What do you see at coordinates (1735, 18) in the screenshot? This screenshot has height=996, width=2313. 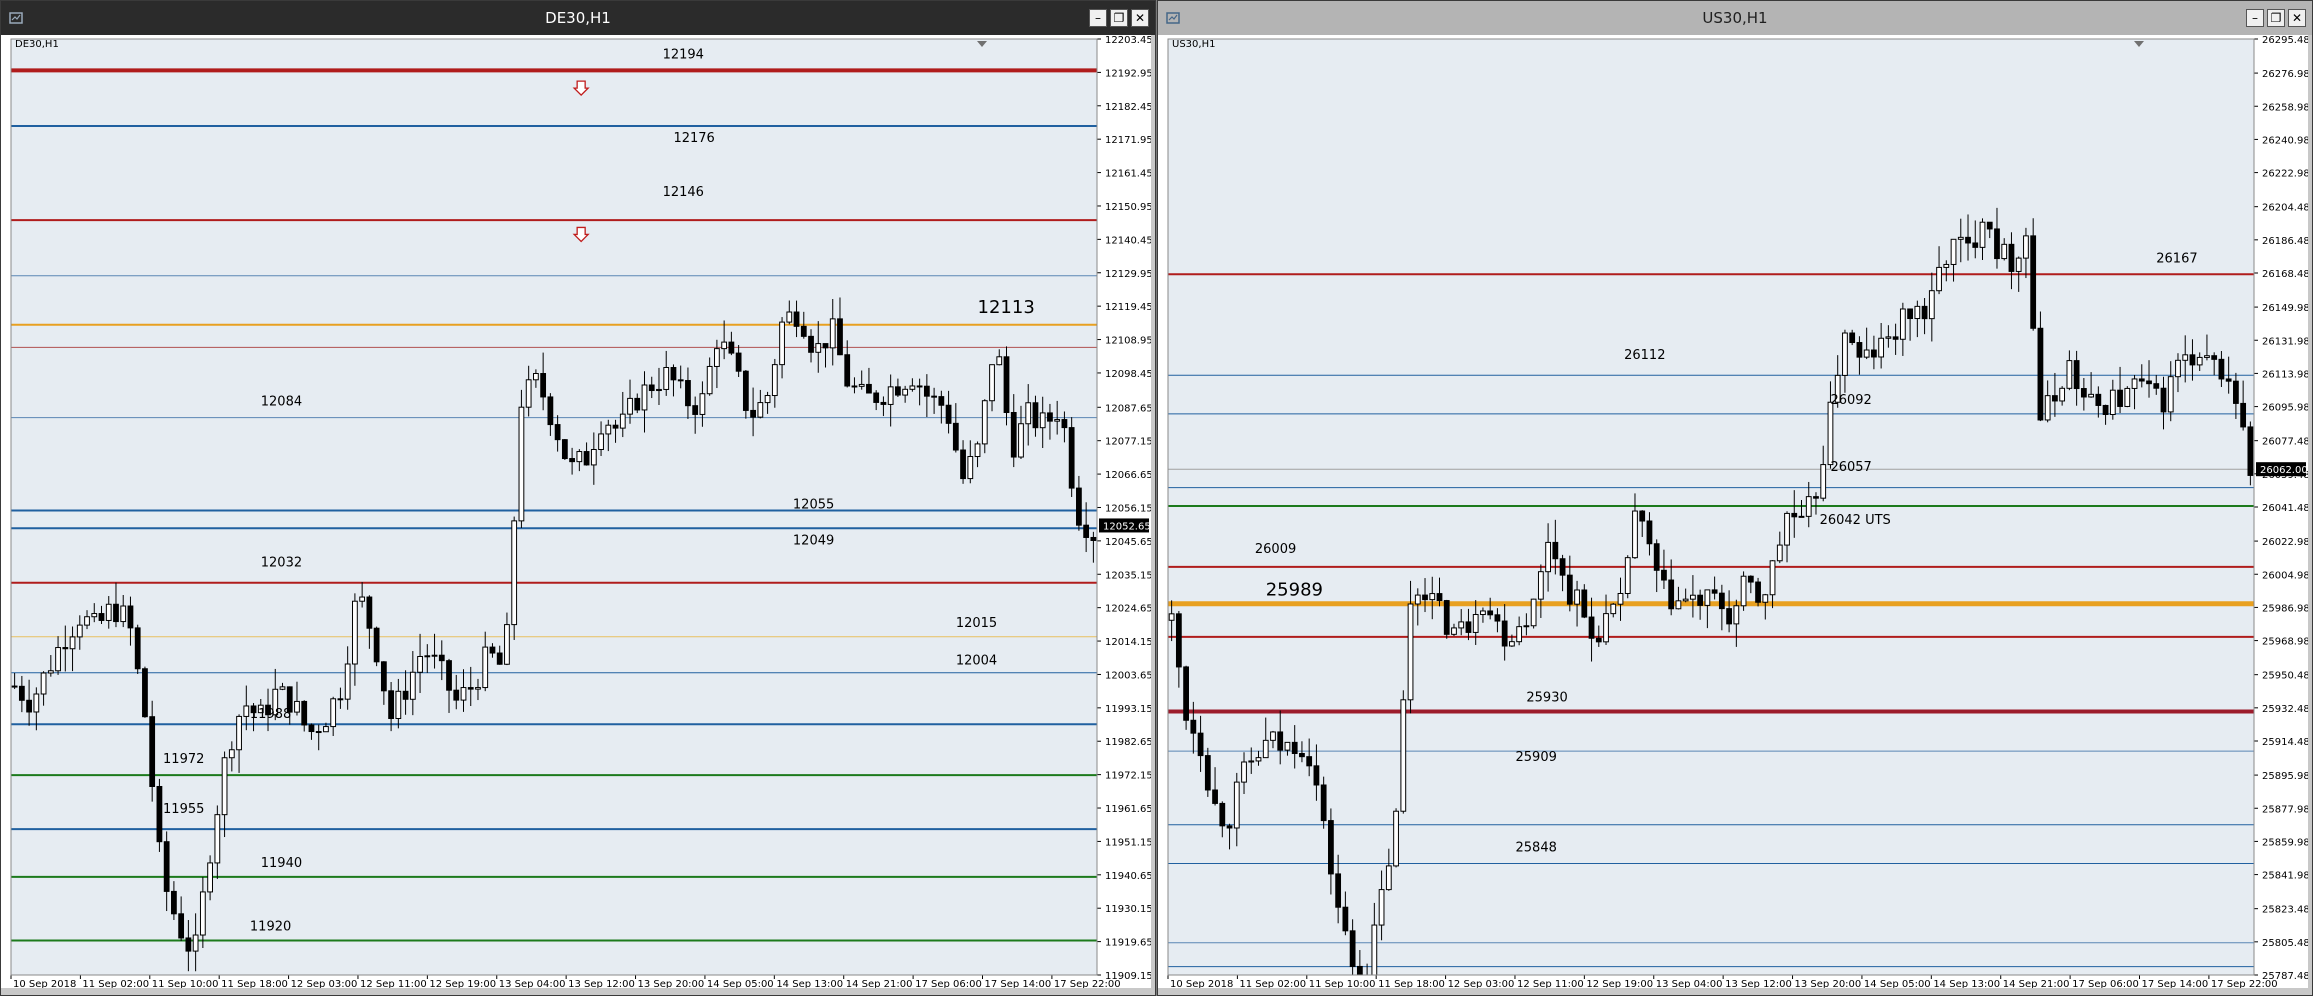 I see `us30-title-bar: US30,H1 – ❐ ✕` at bounding box center [1735, 18].